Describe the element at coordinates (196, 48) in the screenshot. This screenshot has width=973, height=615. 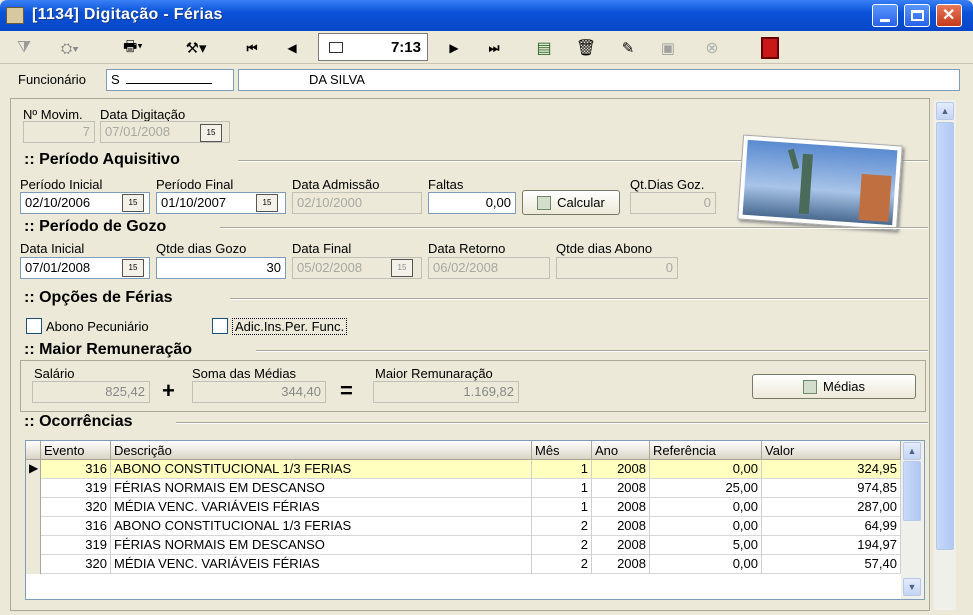
I see `tools-icon: ⚒▾` at that location.